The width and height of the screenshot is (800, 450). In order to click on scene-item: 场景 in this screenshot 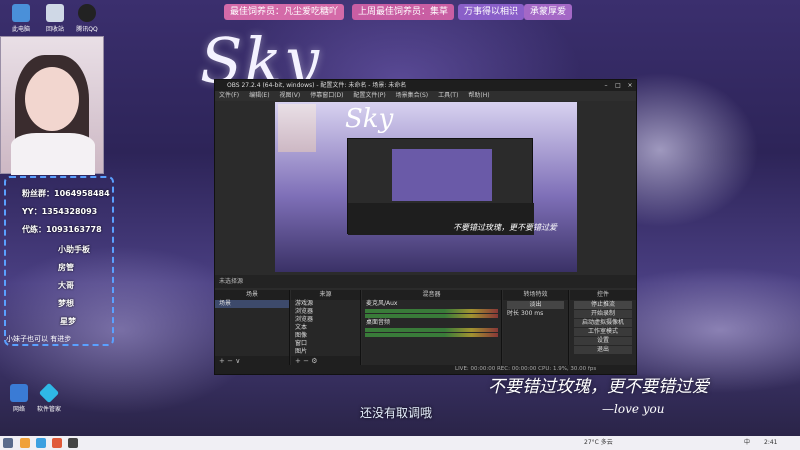, I will do `click(252, 304)`.